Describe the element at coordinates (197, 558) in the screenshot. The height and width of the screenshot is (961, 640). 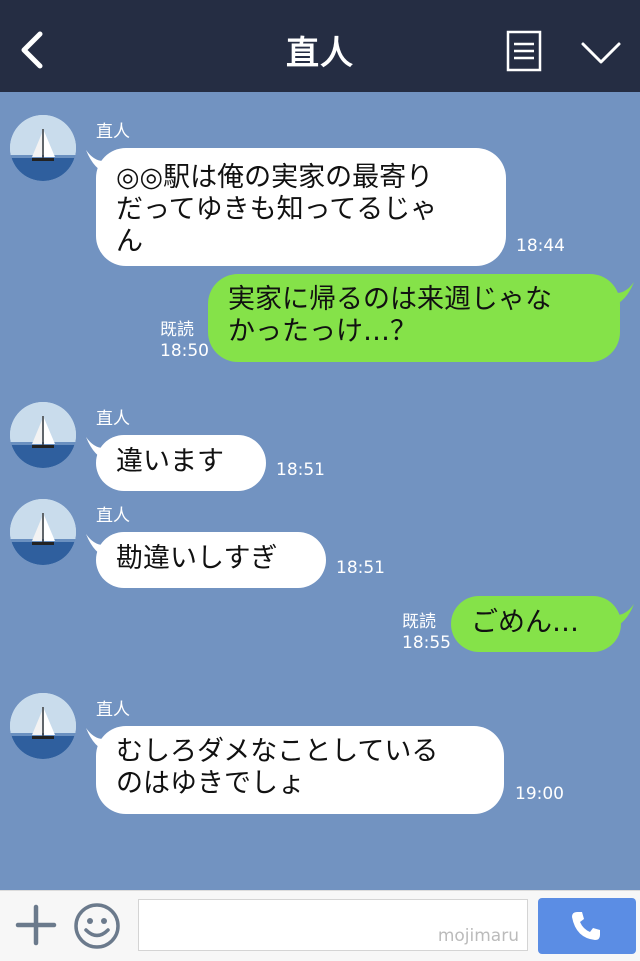
I see `message-text-line: 勘違いしすぎ` at that location.